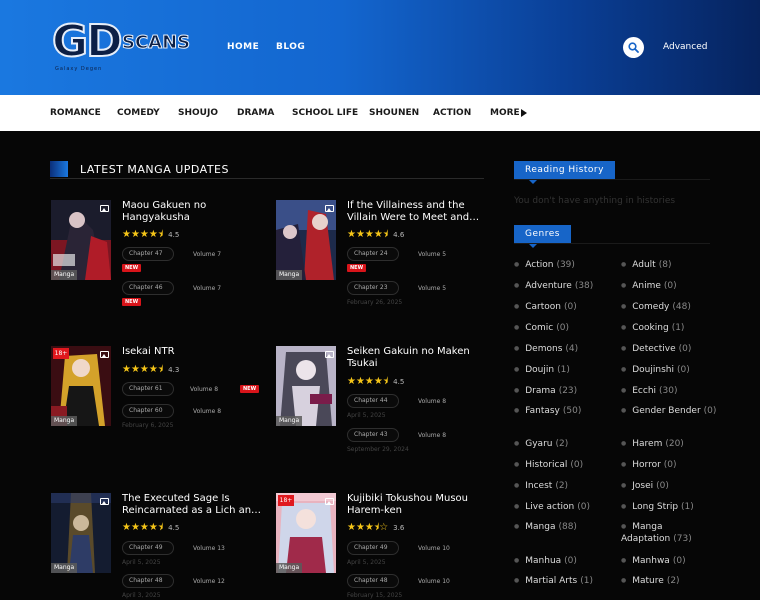  What do you see at coordinates (564, 391) in the screenshot?
I see `genre-link-drama: ● Drama (23)` at bounding box center [564, 391].